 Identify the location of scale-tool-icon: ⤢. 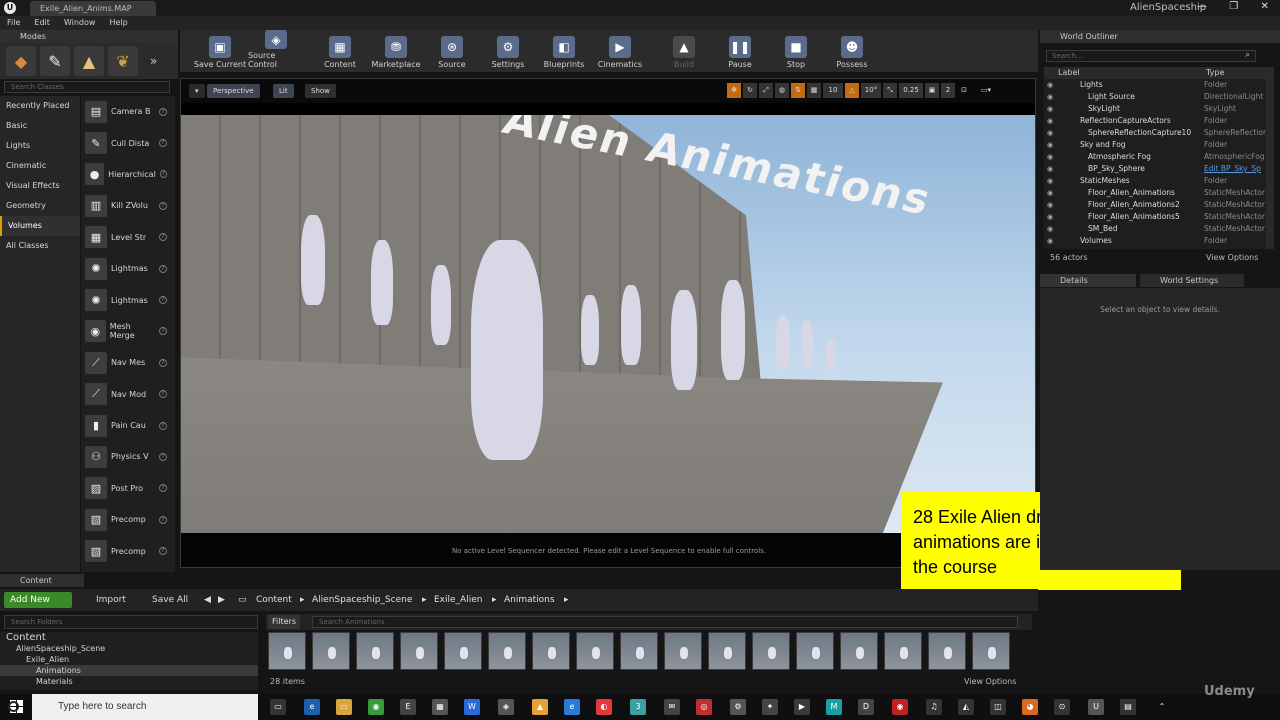
(766, 90).